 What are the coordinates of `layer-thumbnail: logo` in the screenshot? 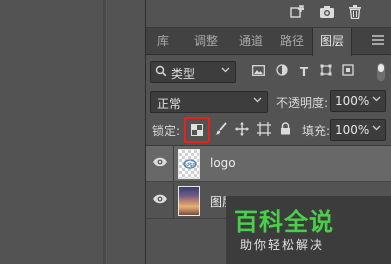 It's located at (189, 164).